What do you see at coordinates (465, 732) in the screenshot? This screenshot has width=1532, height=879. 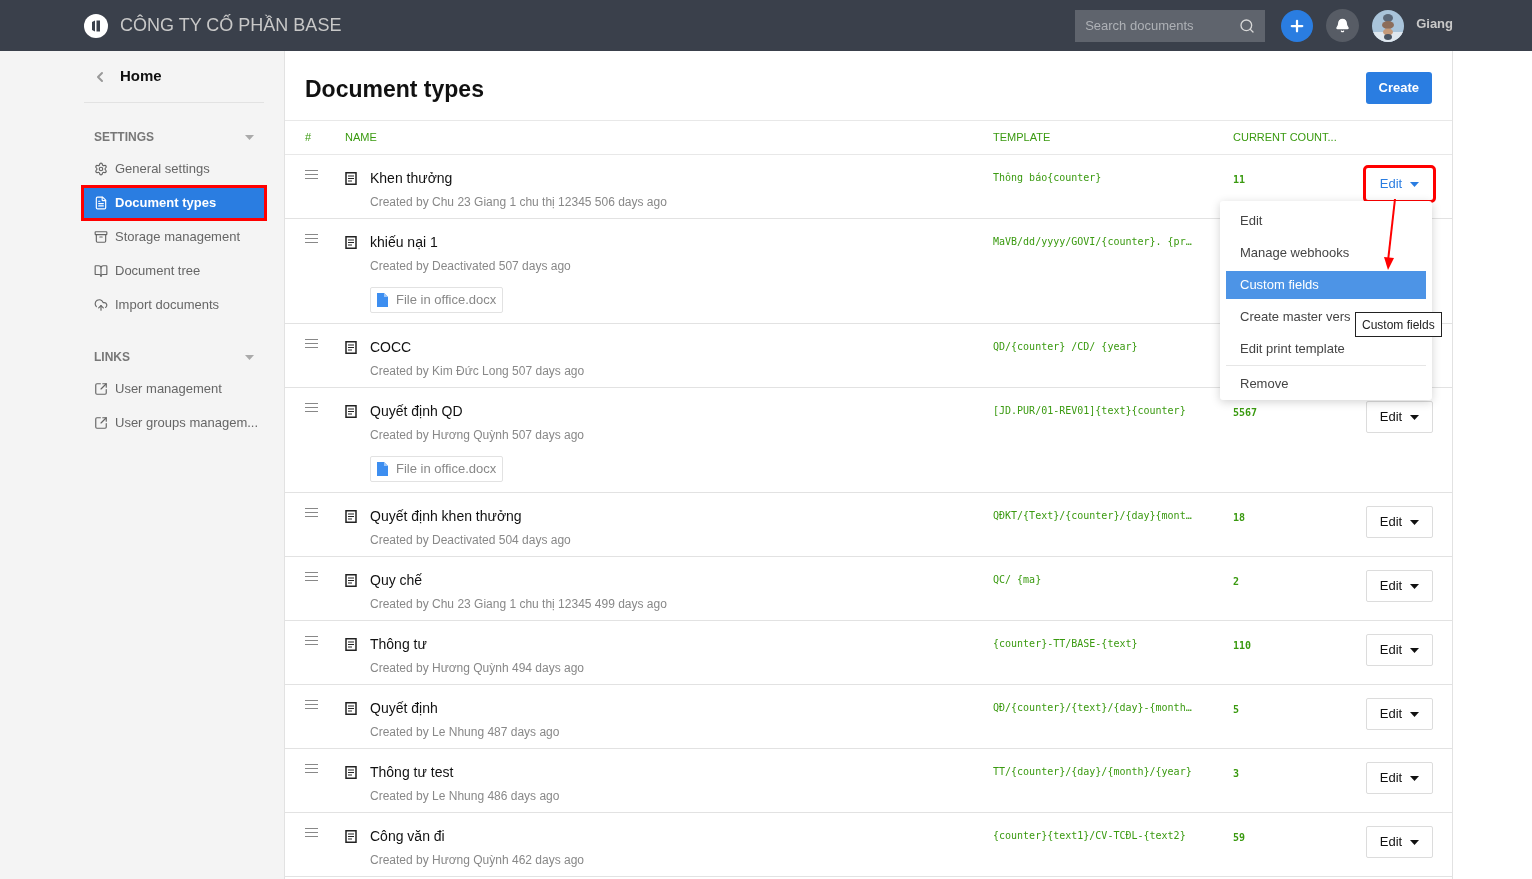 I see `created-by-text: Created by Le Nhung 487 days ago` at bounding box center [465, 732].